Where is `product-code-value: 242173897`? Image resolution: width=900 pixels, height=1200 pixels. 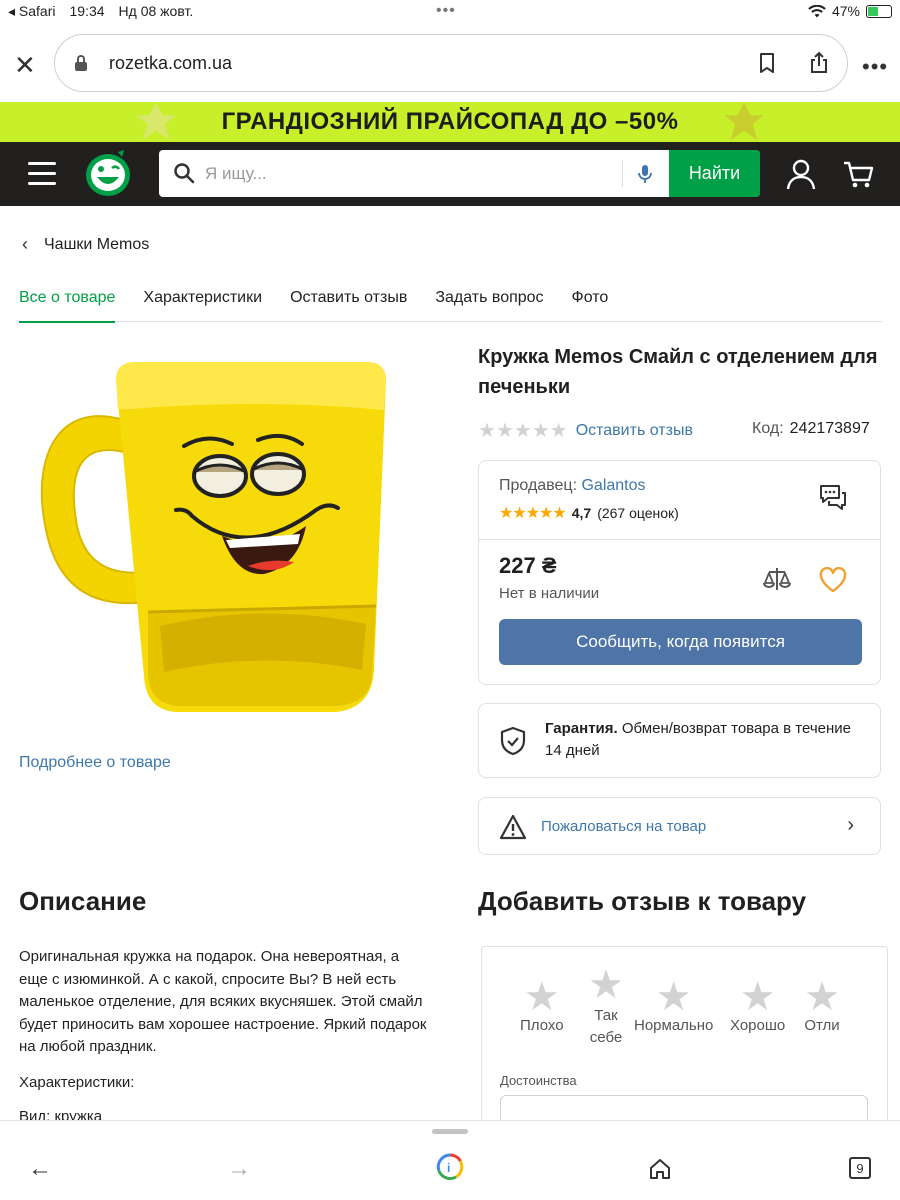 product-code-value: 242173897 is located at coordinates (829, 428).